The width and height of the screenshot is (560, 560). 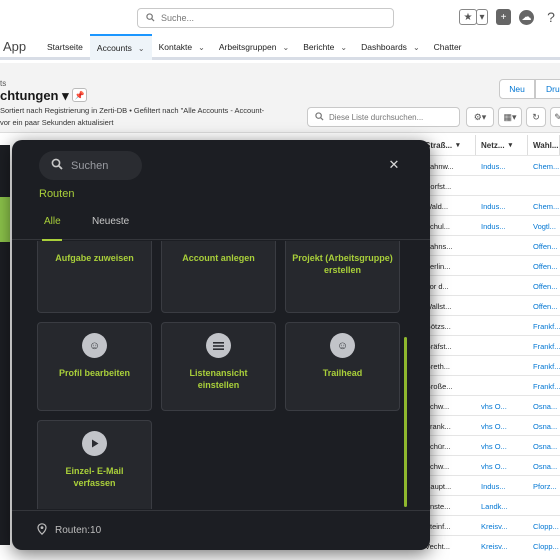 I want to click on refresh-button: ↻, so click(x=536, y=117).